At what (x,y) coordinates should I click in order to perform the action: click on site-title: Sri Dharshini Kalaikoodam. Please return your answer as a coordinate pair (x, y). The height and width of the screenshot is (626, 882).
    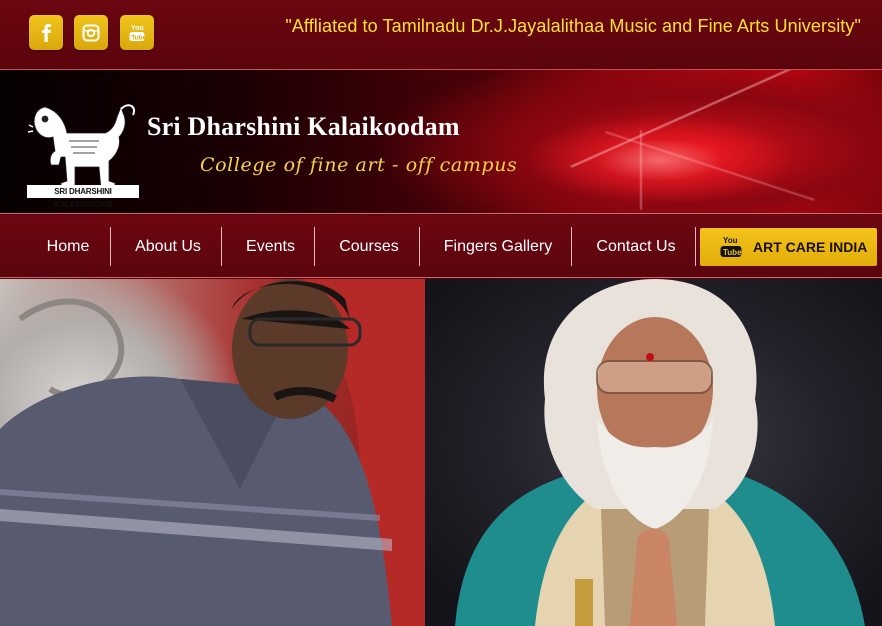
    Looking at the image, I should click on (303, 127).